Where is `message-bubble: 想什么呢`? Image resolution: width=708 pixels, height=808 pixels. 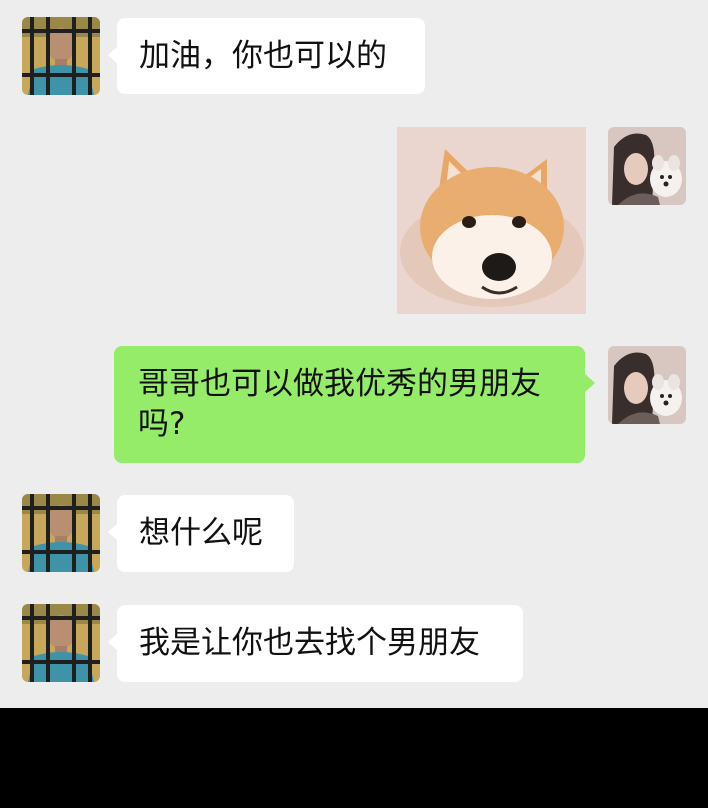
message-bubble: 想什么呢 is located at coordinates (201, 533).